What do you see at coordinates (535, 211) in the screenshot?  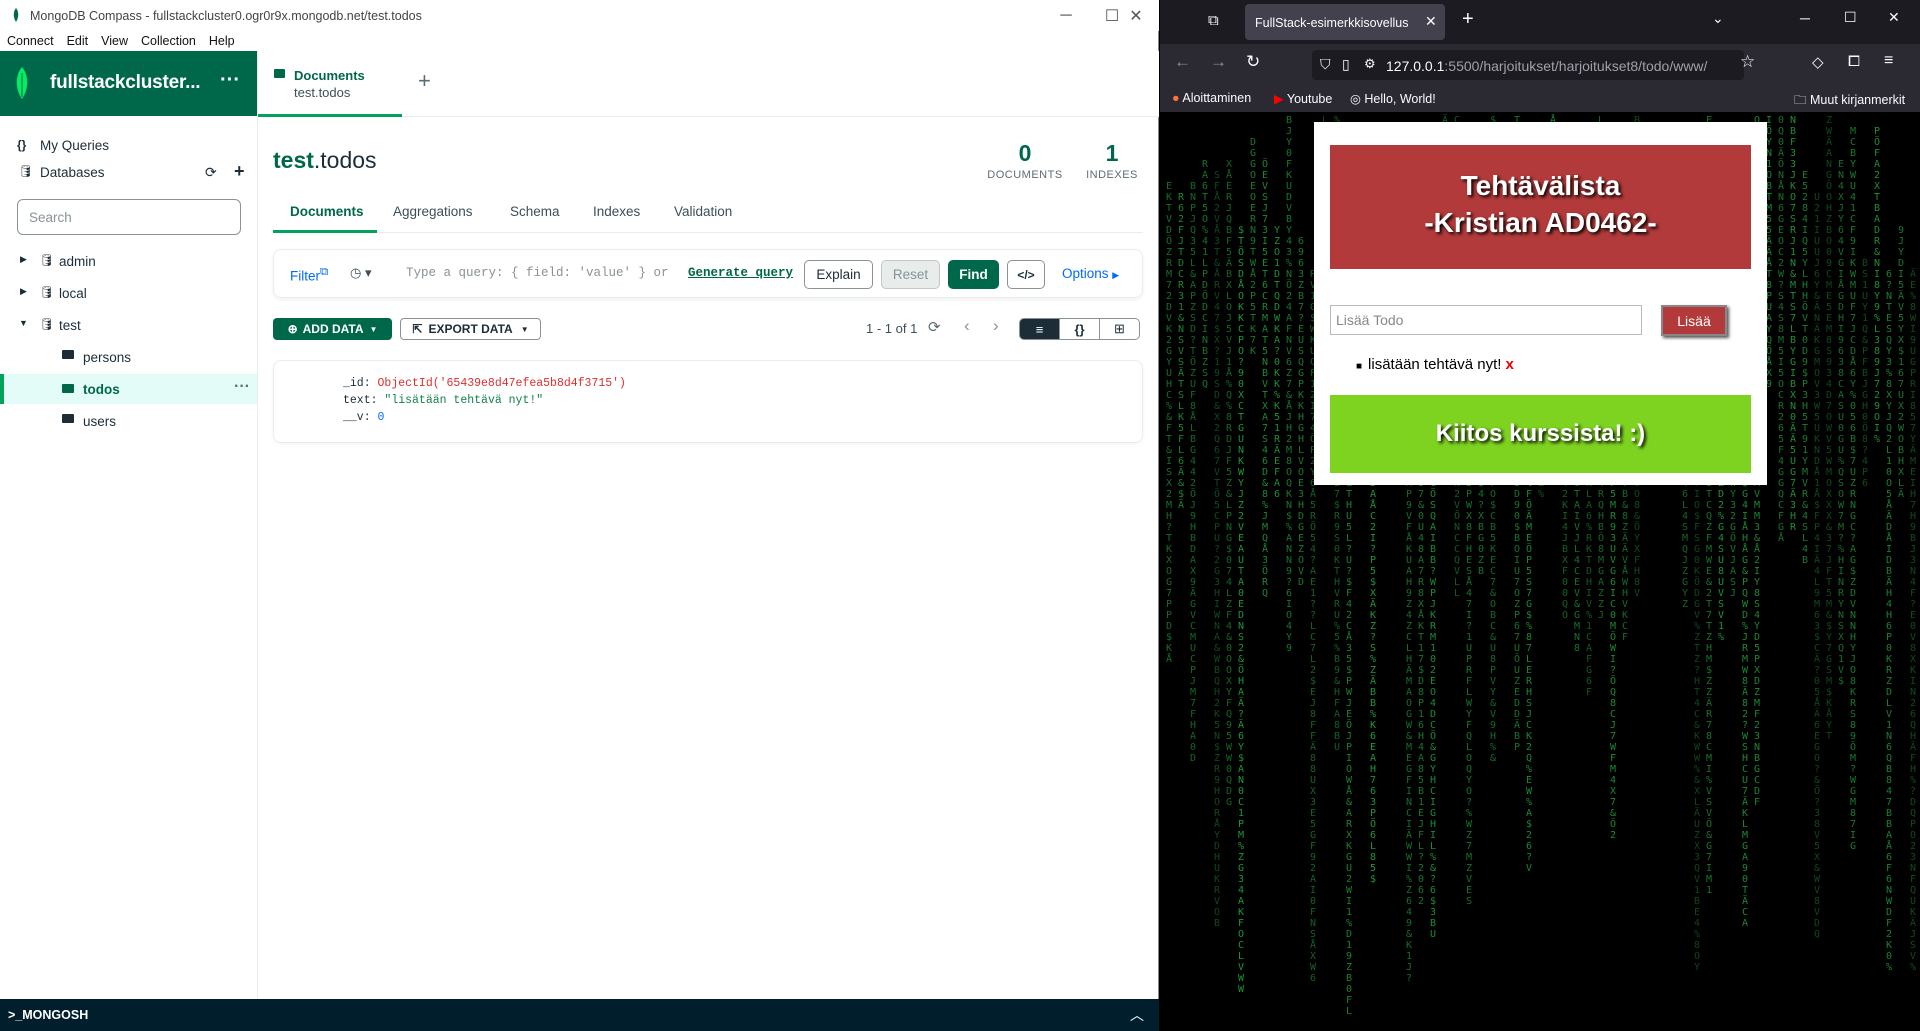 I see `subtab-schema: Schema` at bounding box center [535, 211].